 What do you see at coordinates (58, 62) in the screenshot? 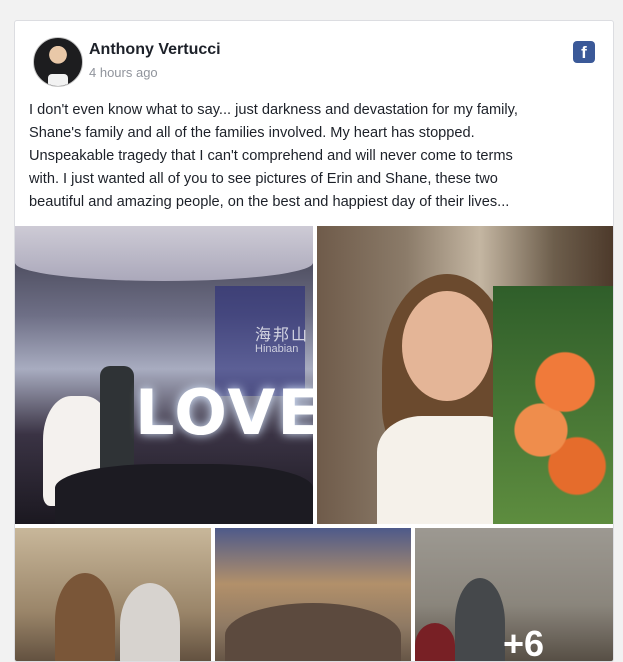
I see `author-avatar` at bounding box center [58, 62].